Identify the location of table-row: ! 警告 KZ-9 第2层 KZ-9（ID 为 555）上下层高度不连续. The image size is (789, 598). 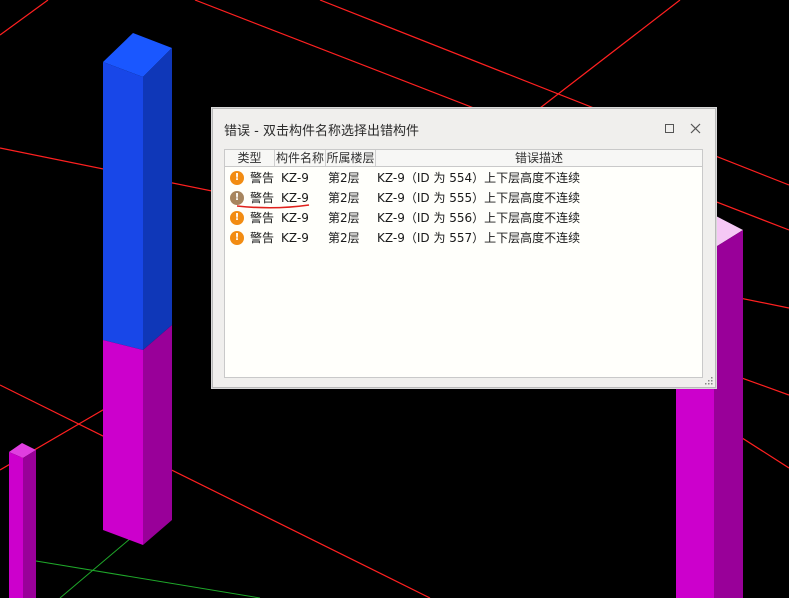
(463, 198).